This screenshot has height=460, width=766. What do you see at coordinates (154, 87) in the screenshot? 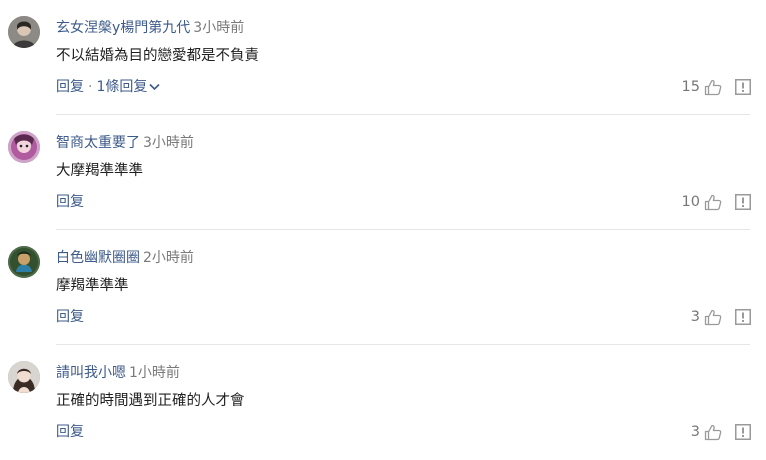
I see `chevron-down-icon` at bounding box center [154, 87].